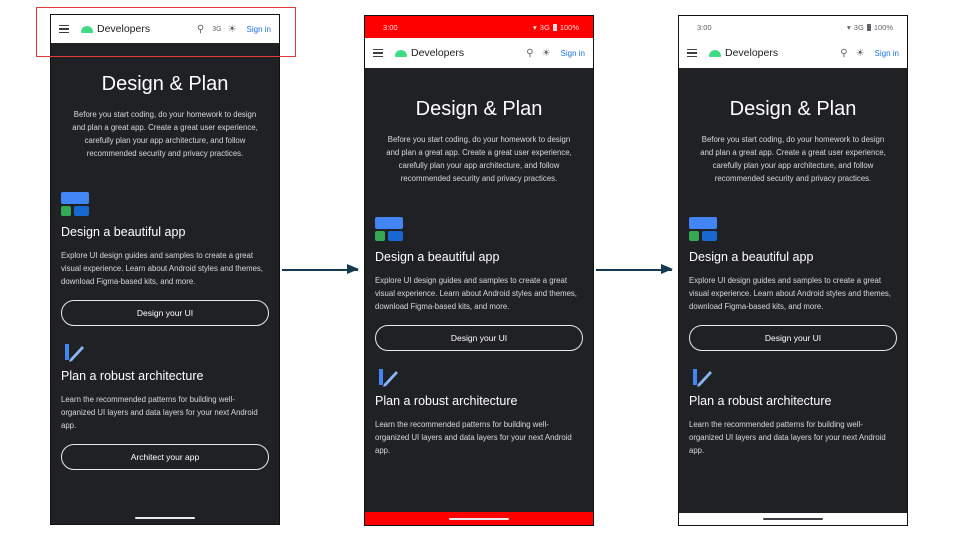 The image size is (960, 540). Describe the element at coordinates (166, 32) in the screenshot. I see `highlight-box` at that location.